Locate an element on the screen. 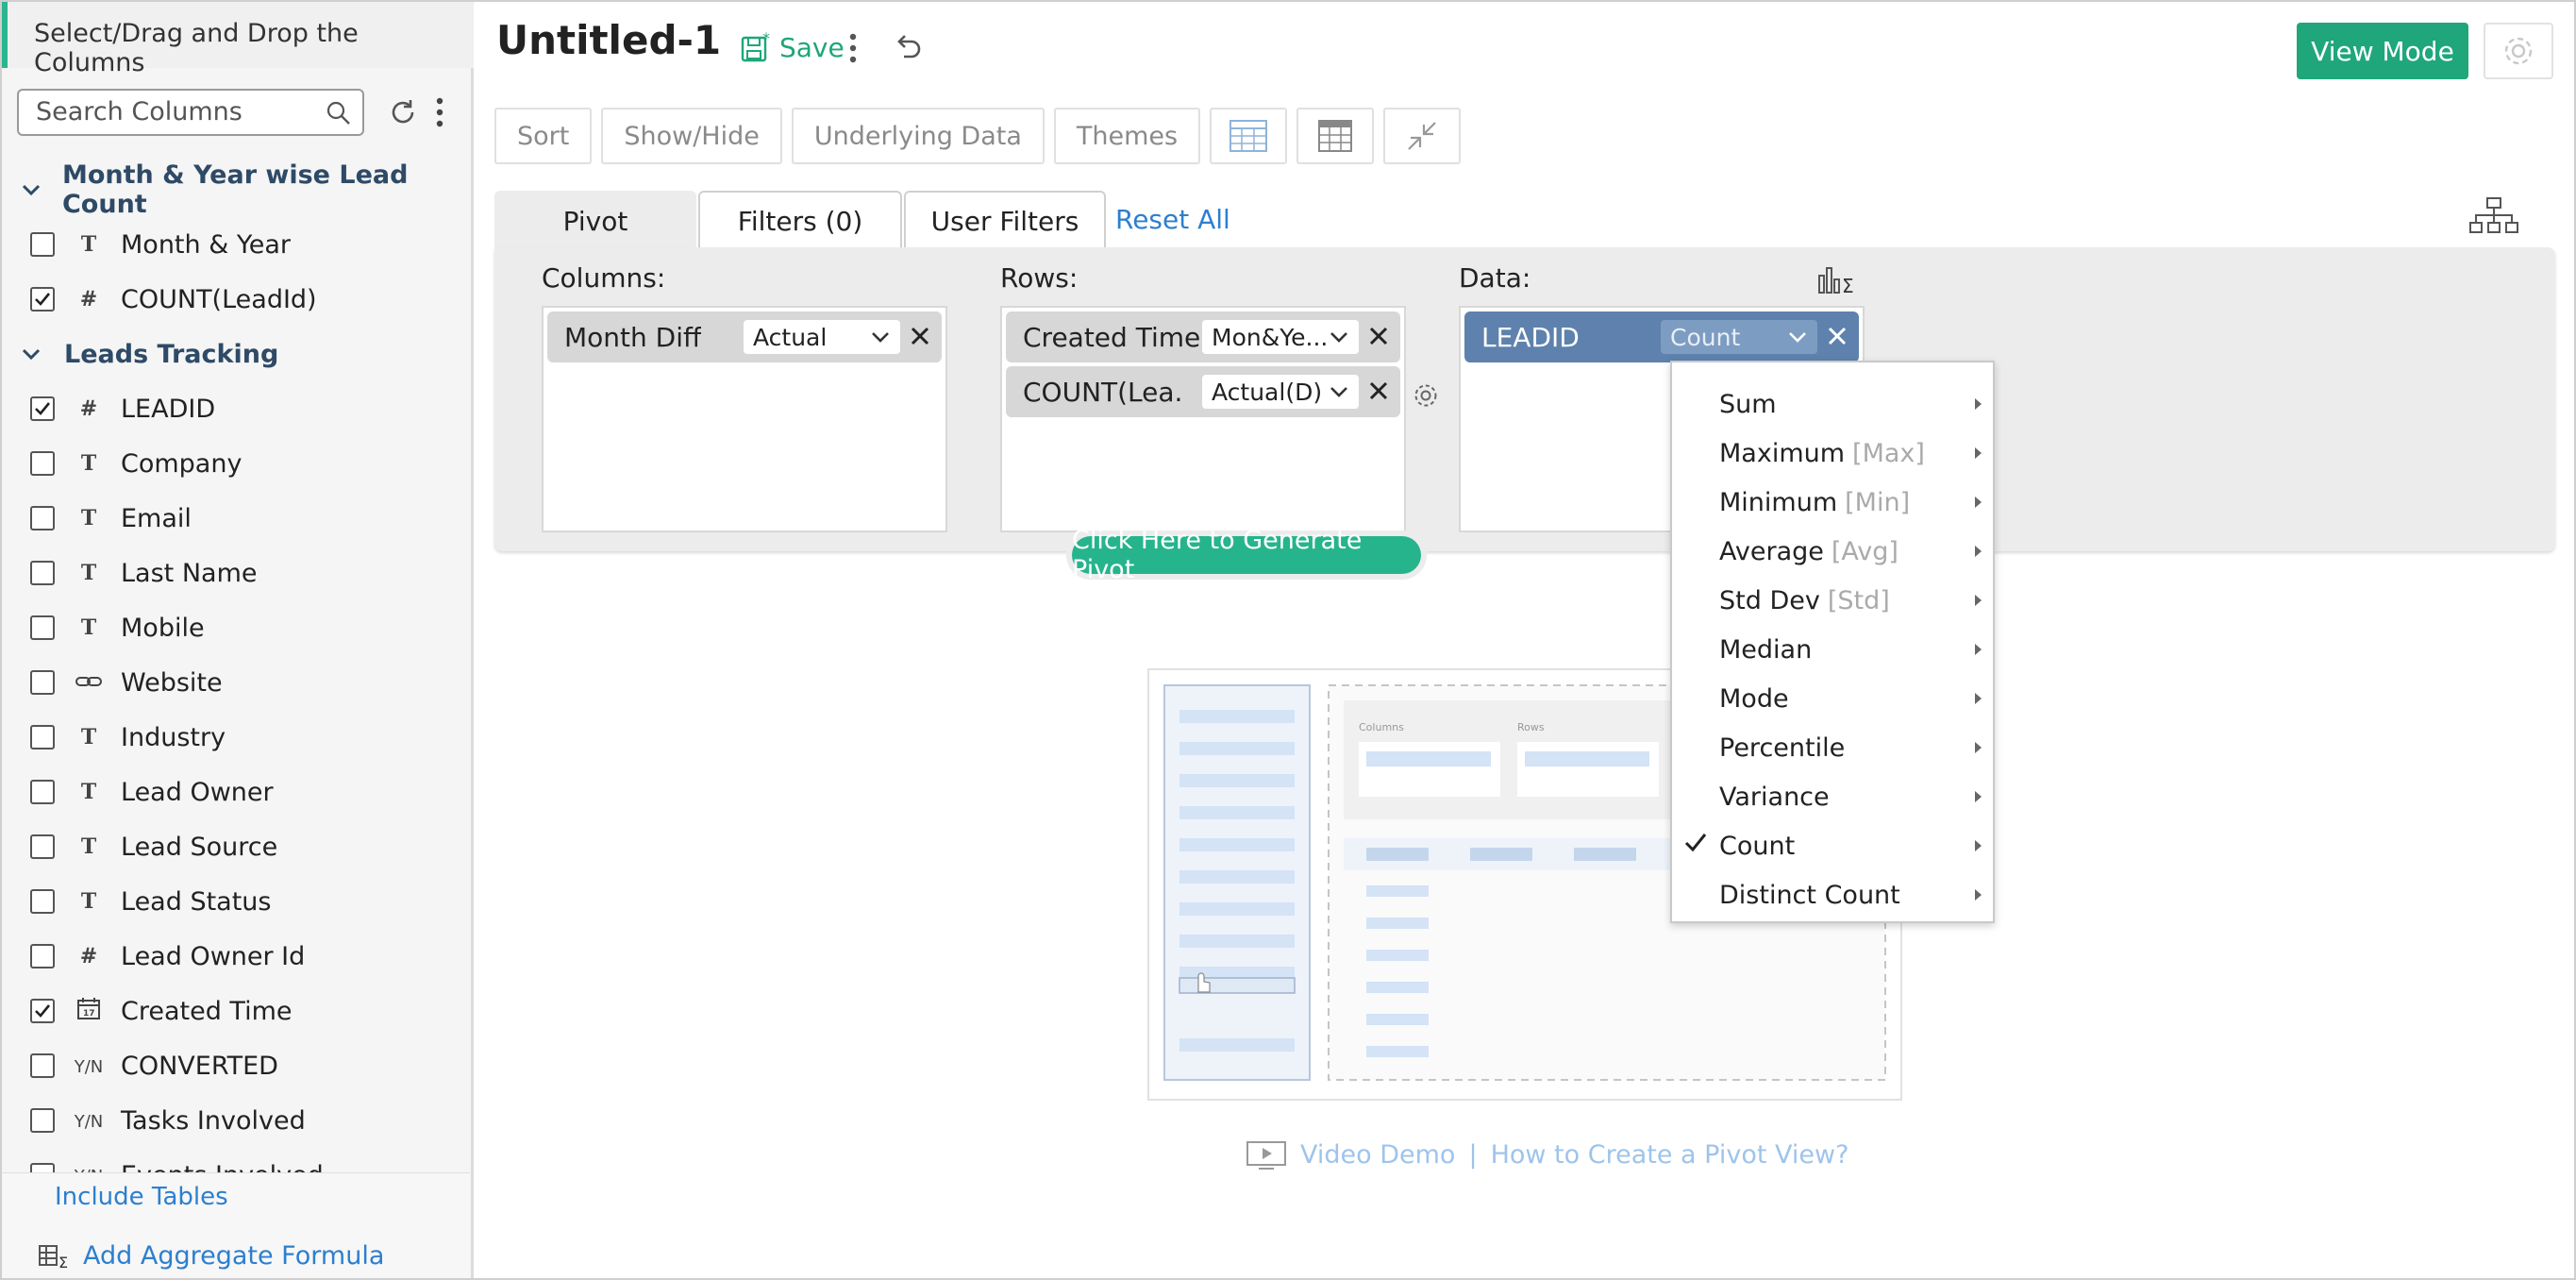 The image size is (2576, 1280). save-button: * Save is located at coordinates (792, 47).